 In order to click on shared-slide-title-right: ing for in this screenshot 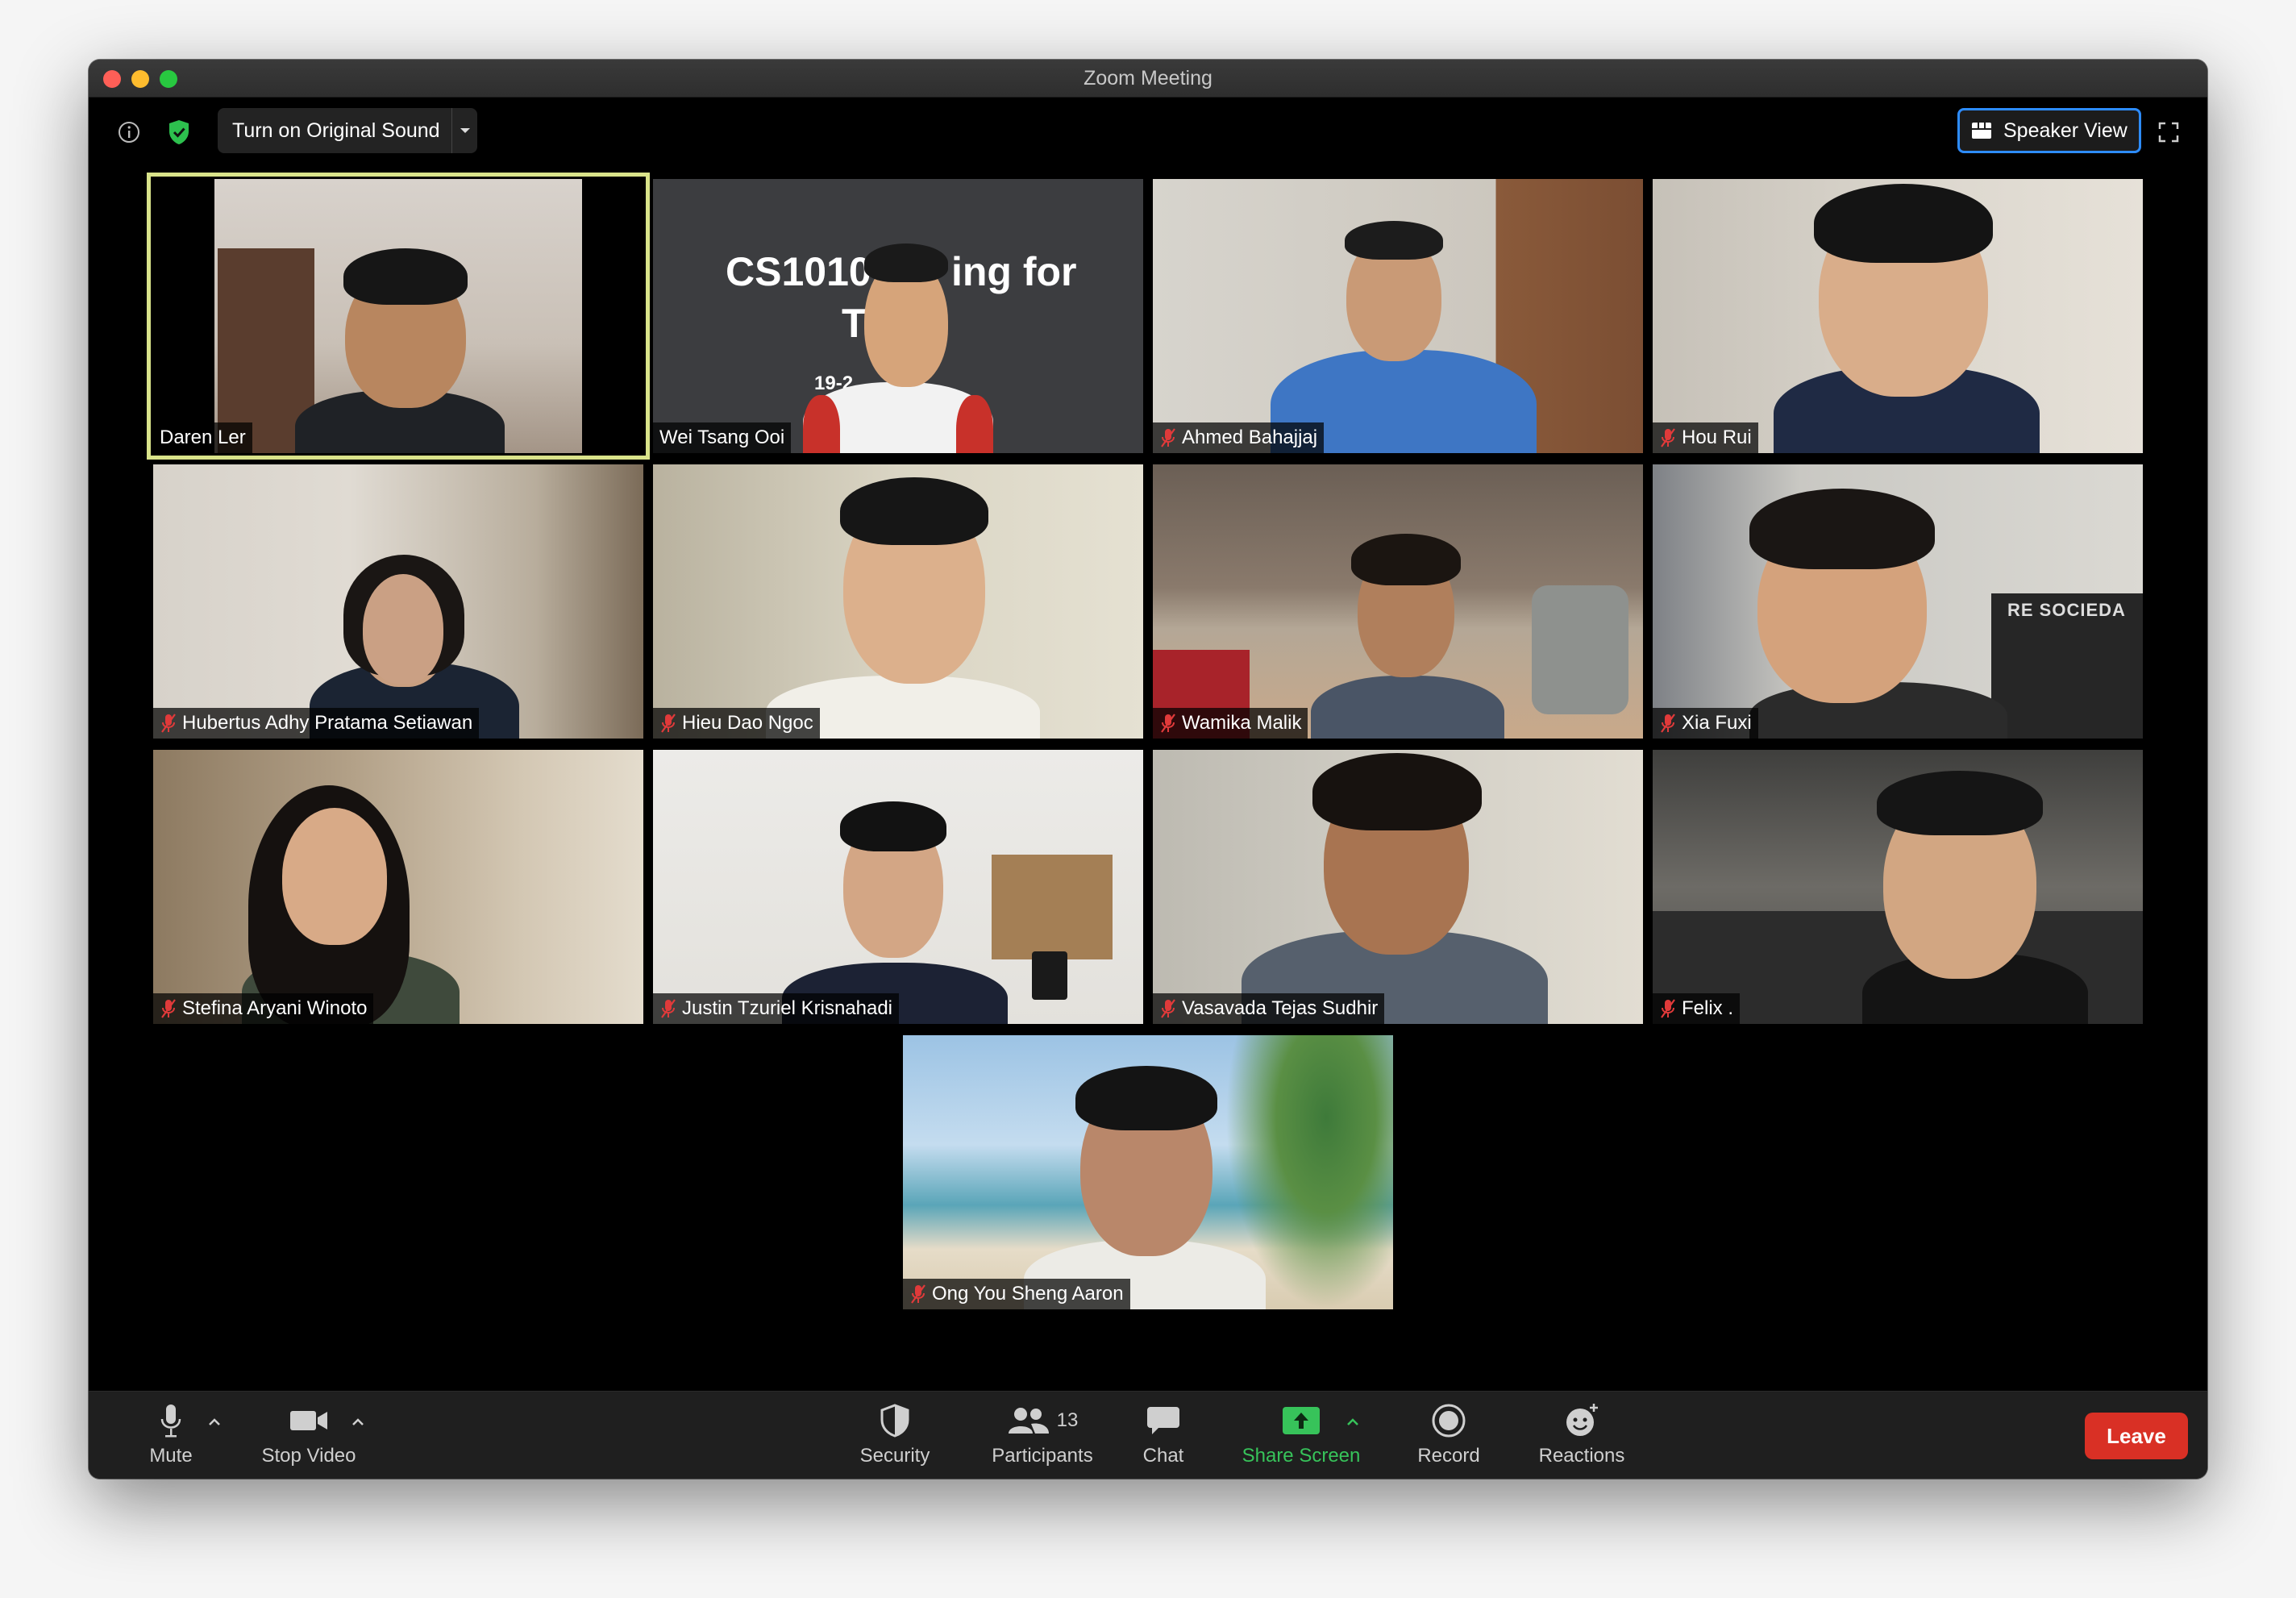, I will do `click(1014, 271)`.